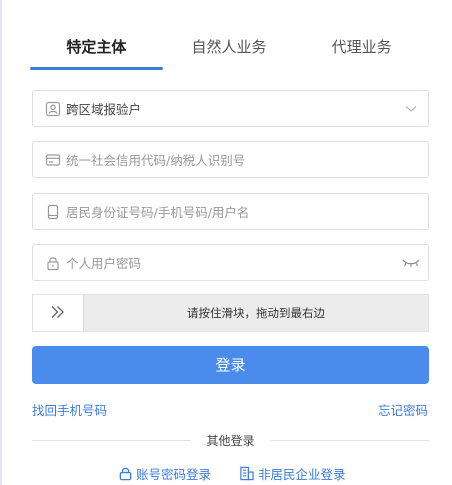 This screenshot has width=452, height=485. Describe the element at coordinates (53, 109) in the screenshot. I see `user-icon` at that location.